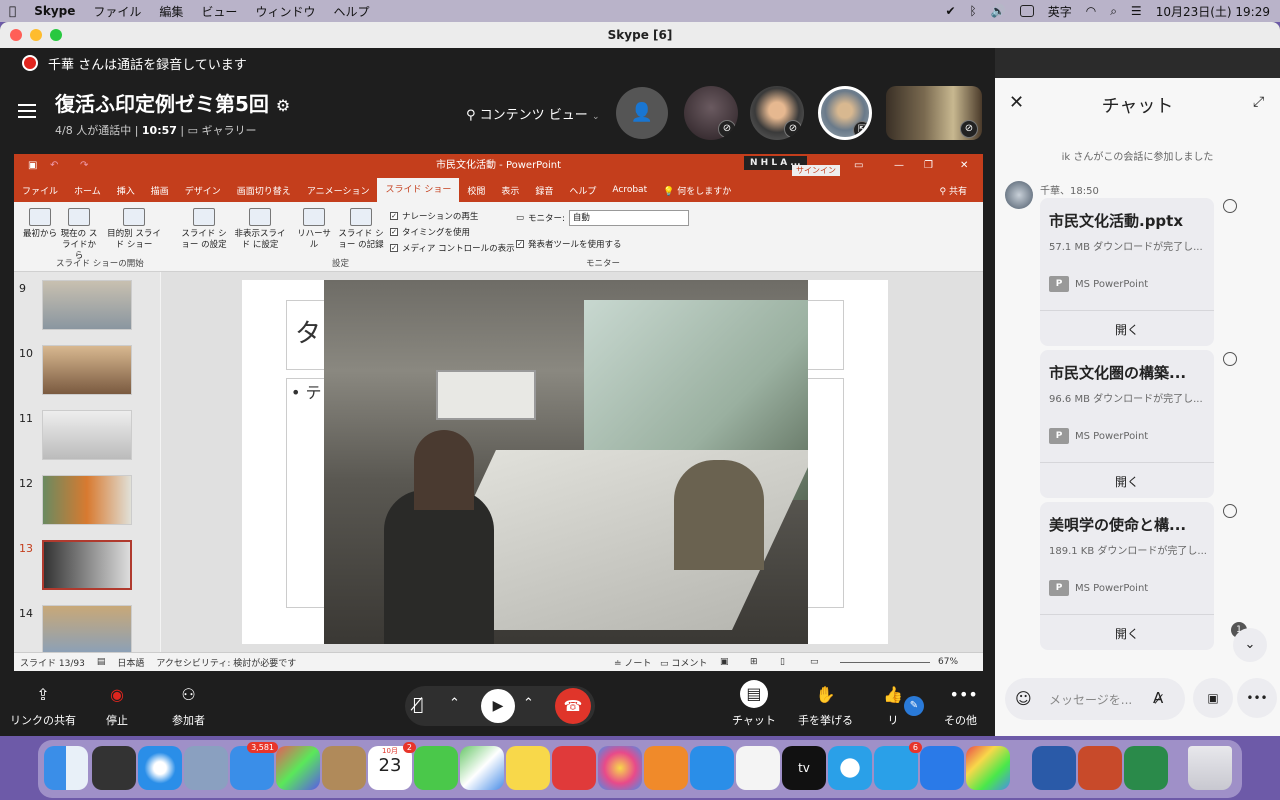  I want to click on menu-edit: 編集, so click(171, 11).